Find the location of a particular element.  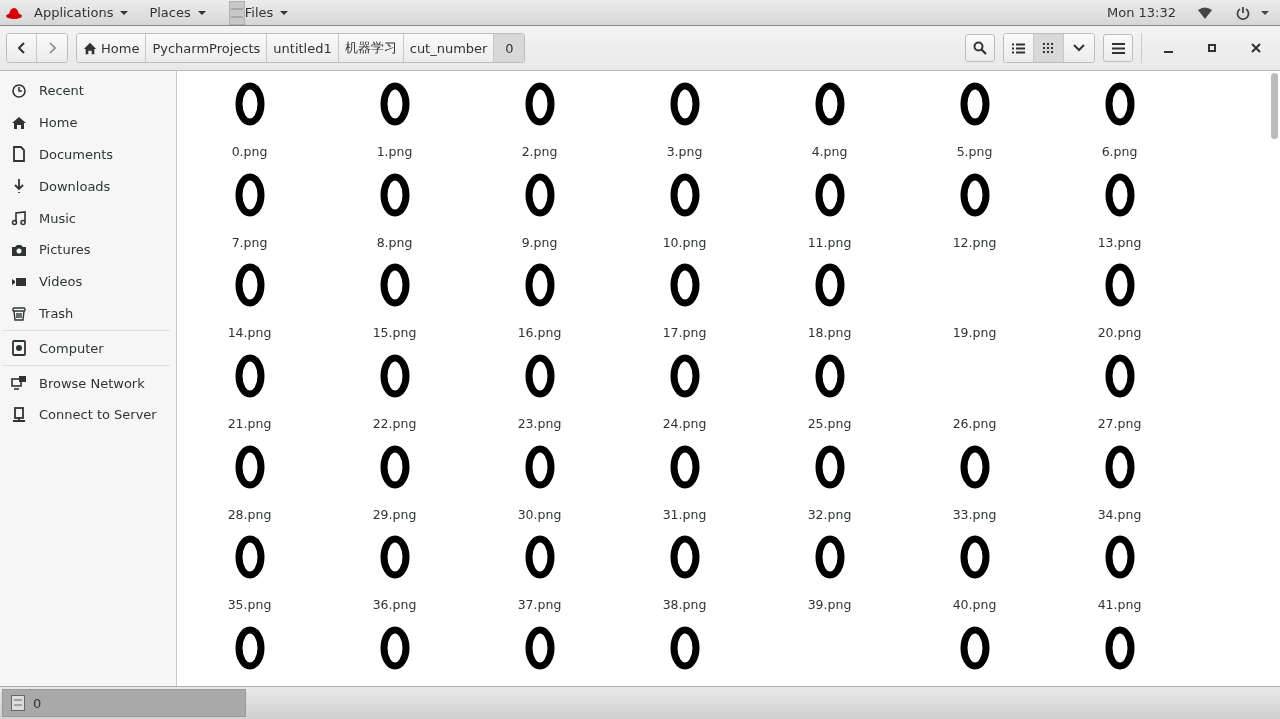

files-menu: Files is located at coordinates (267, 12).